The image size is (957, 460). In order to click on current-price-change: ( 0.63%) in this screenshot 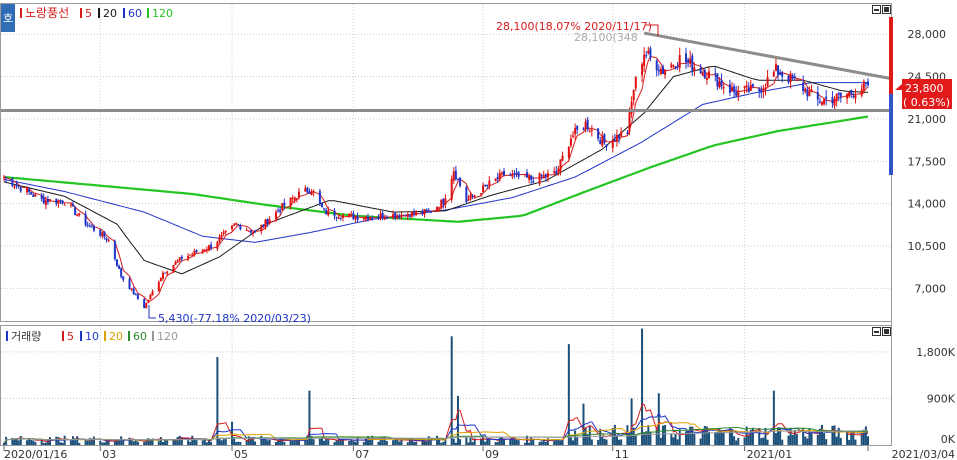, I will do `click(926, 102)`.